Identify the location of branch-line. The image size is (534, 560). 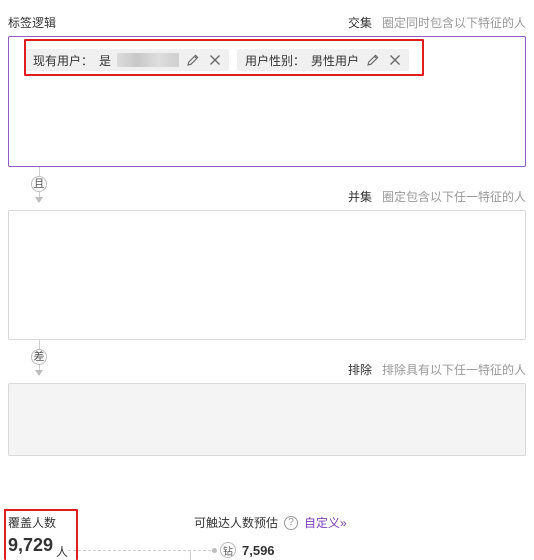
(190, 555).